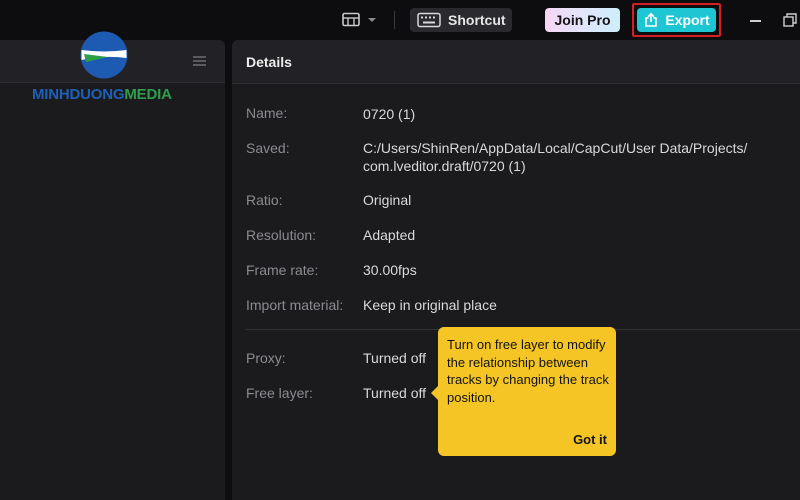 This screenshot has width=800, height=500. I want to click on proxy-value: Turned off, so click(394, 358).